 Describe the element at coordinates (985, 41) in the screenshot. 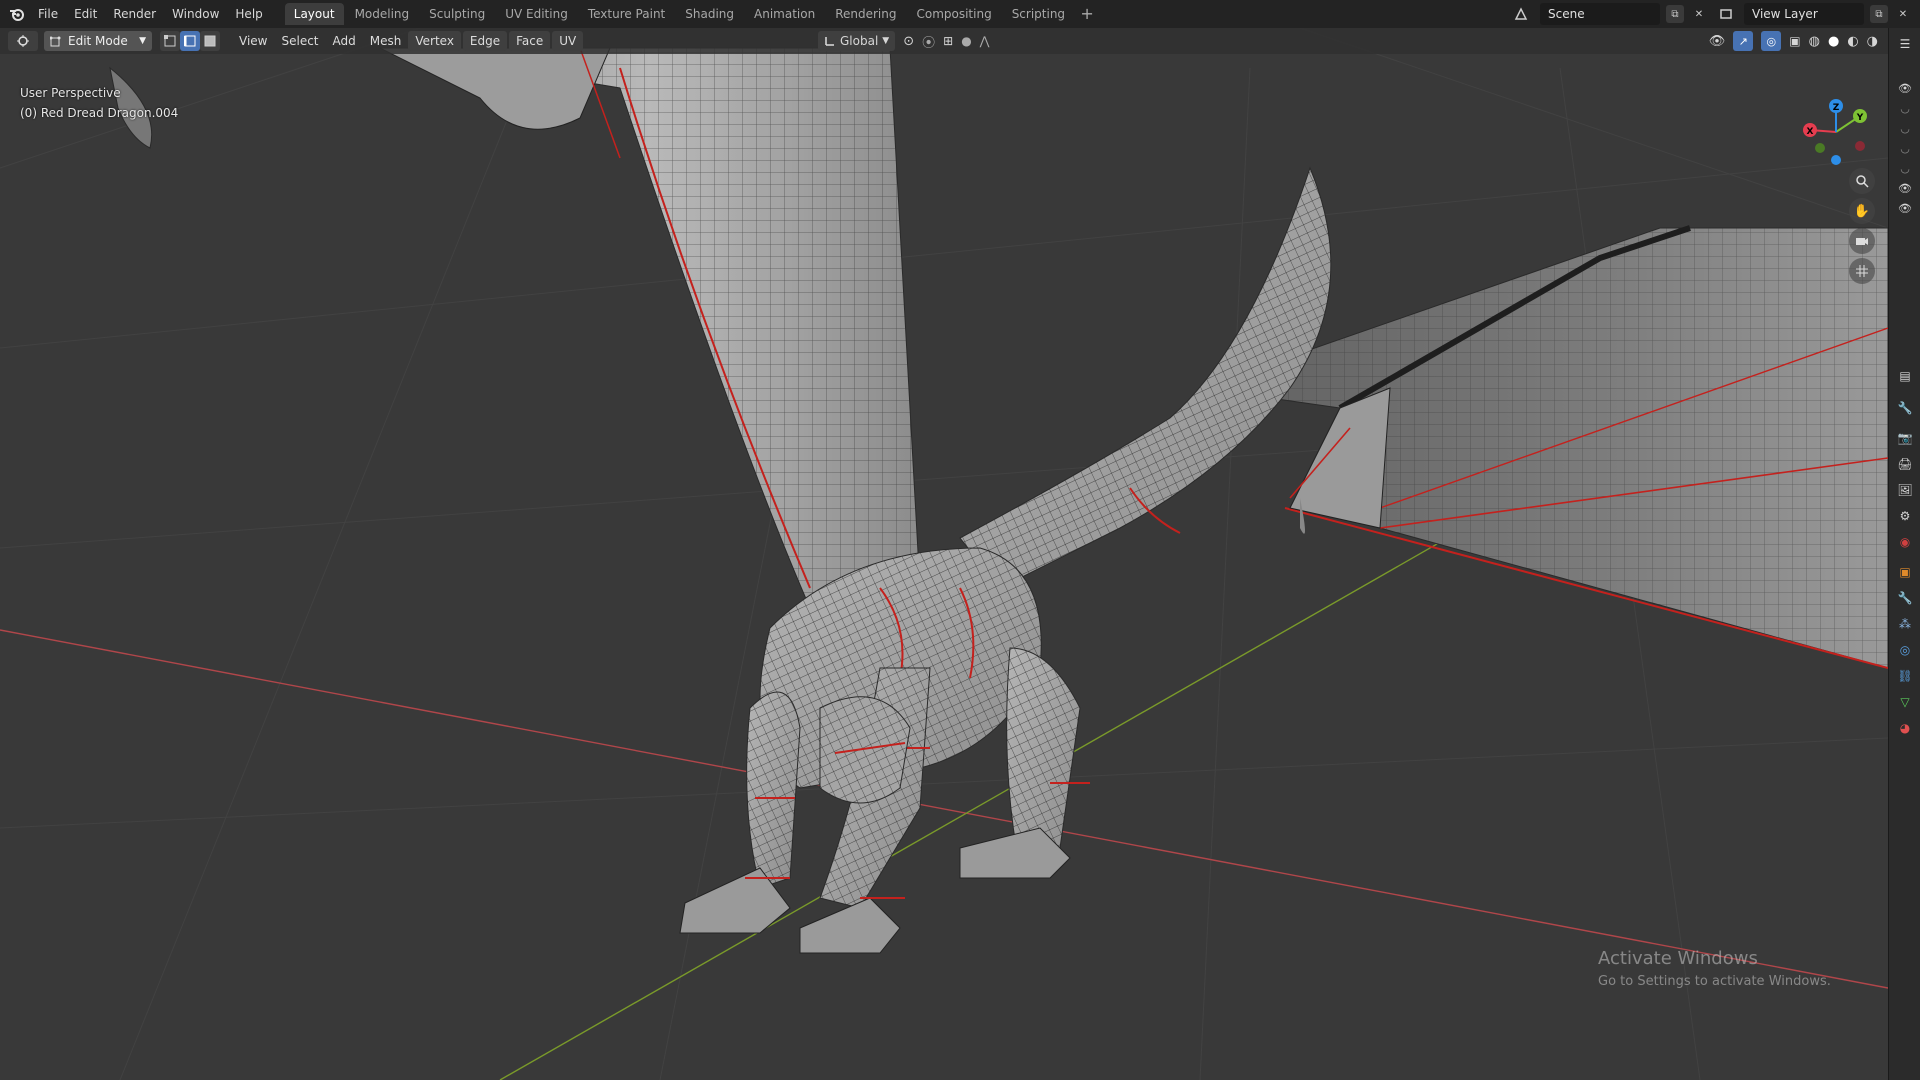

I see `falloff-icon: ⋀` at that location.